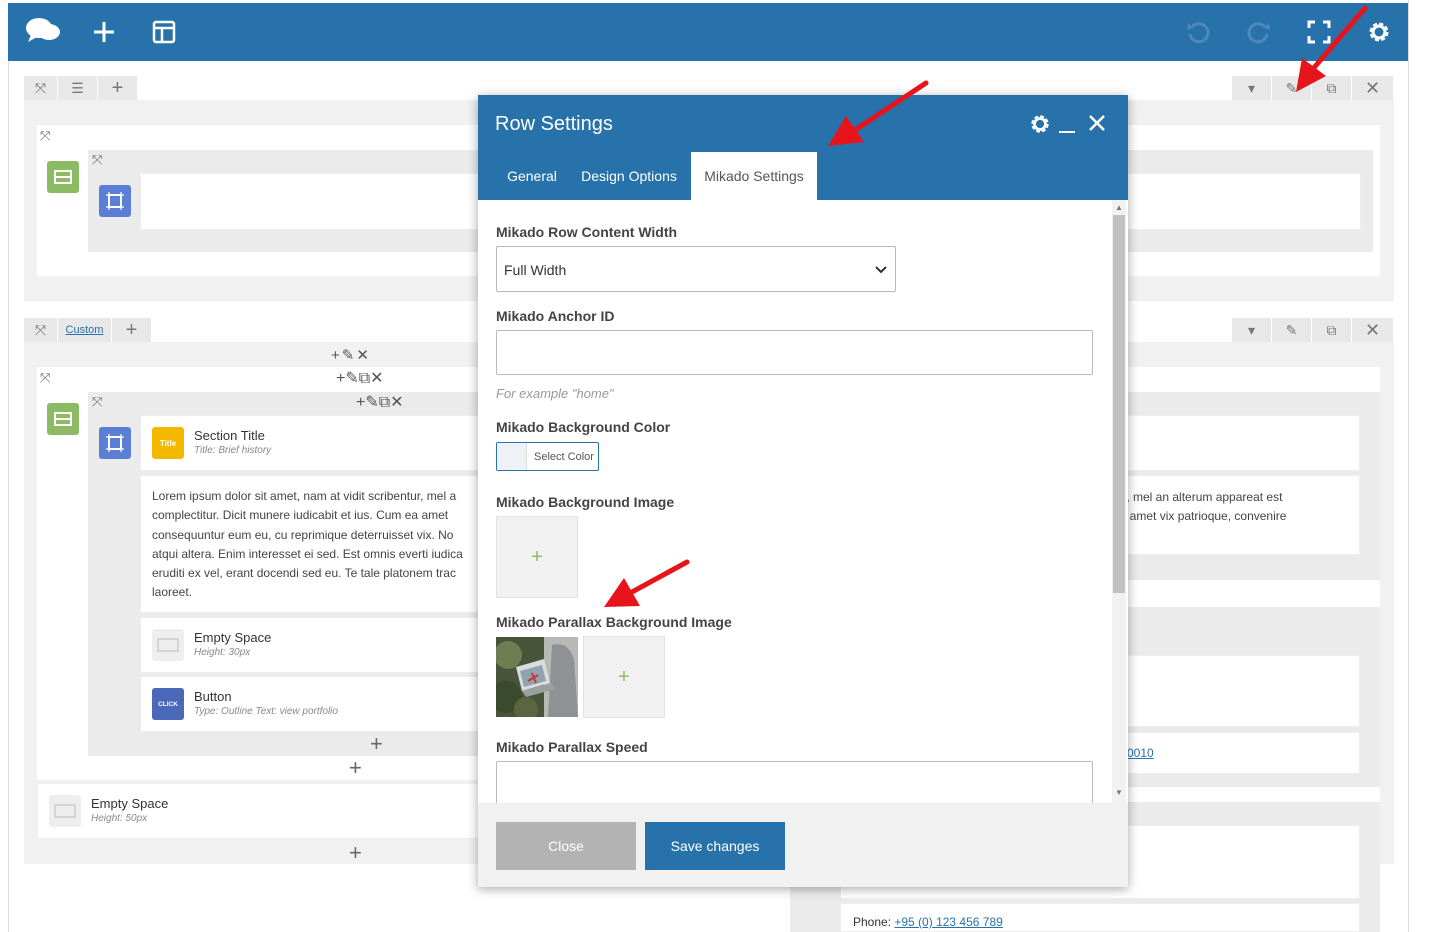 This screenshot has height=932, width=1430. Describe the element at coordinates (647, 583) in the screenshot. I see `arrow-to-parallax-image` at that location.